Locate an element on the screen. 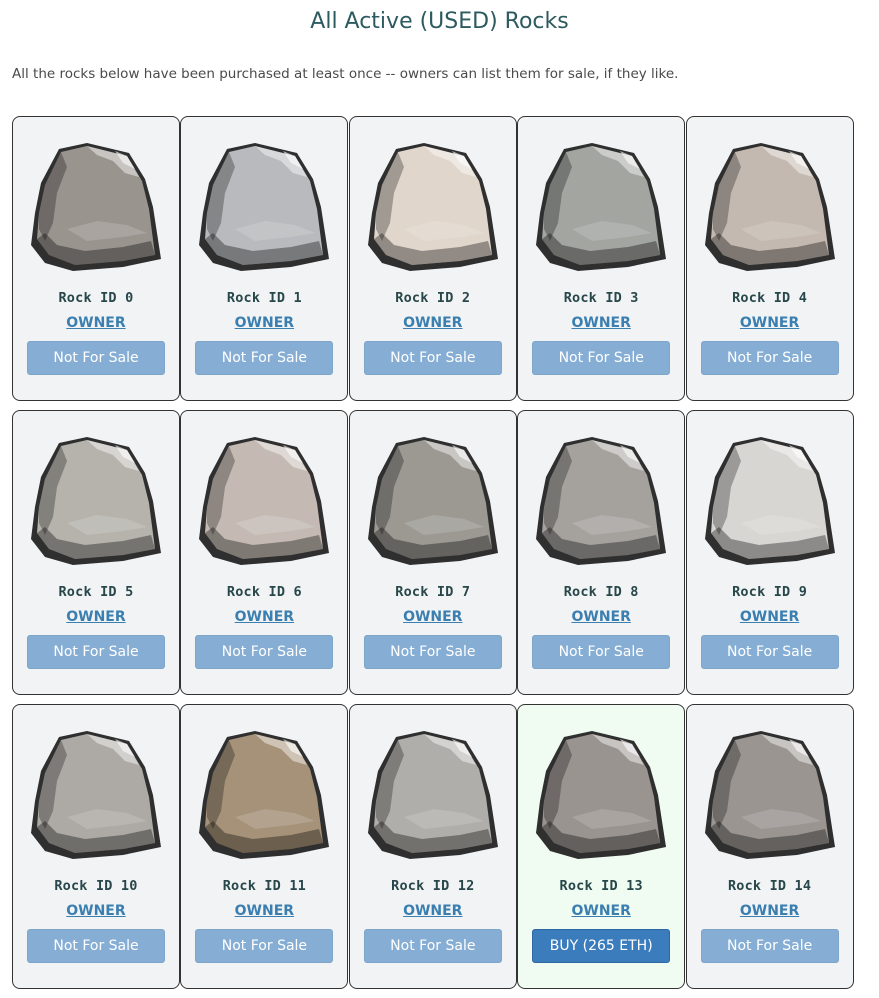 The image size is (879, 998). rock-card: Rock ID 2 OWNER Not For Sale is located at coordinates (432, 258).